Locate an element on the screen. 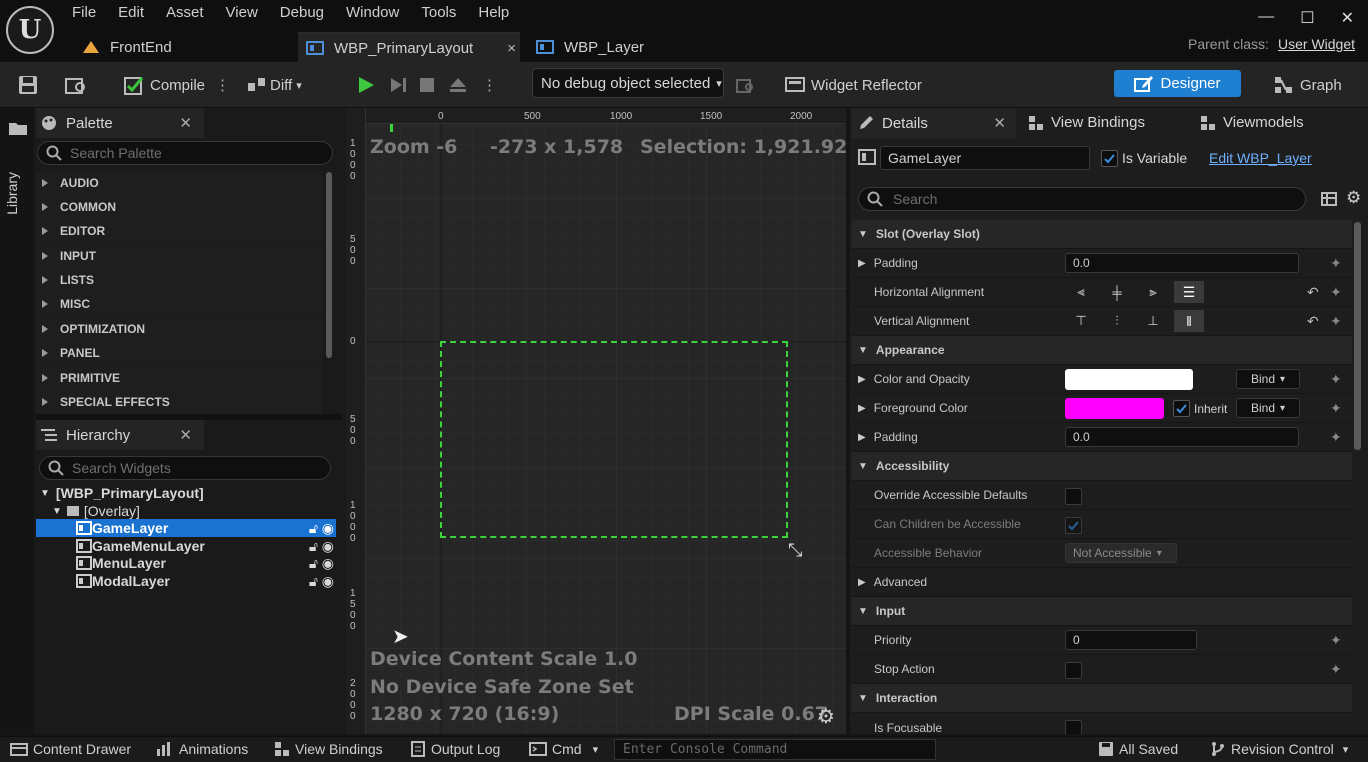 The image size is (1368, 762). align-right-icon: ⫸ is located at coordinates (1153, 292).